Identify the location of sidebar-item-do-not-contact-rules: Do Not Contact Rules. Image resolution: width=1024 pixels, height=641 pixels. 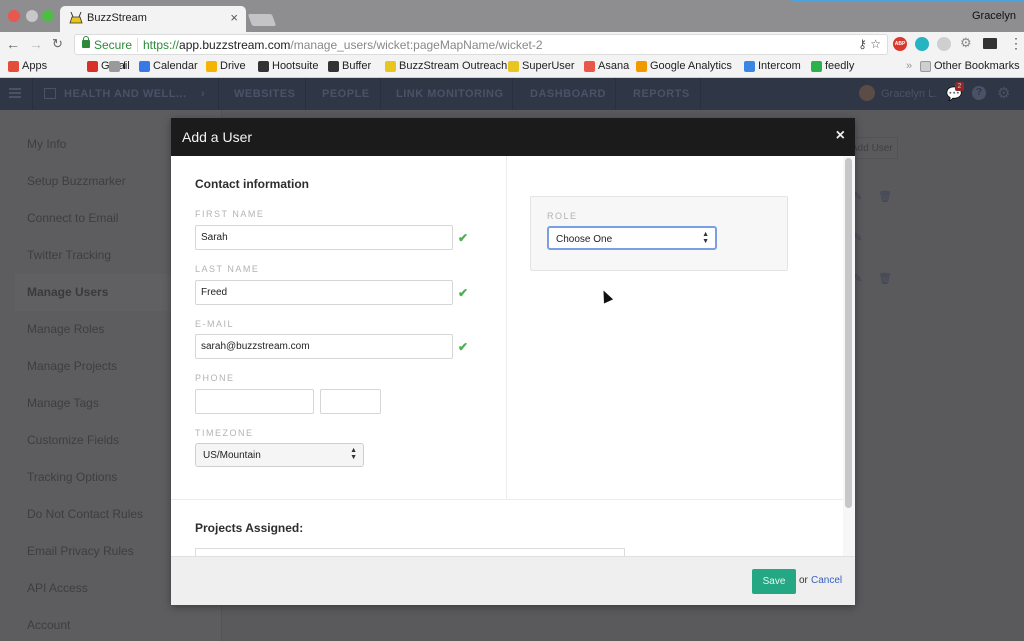
(85, 514).